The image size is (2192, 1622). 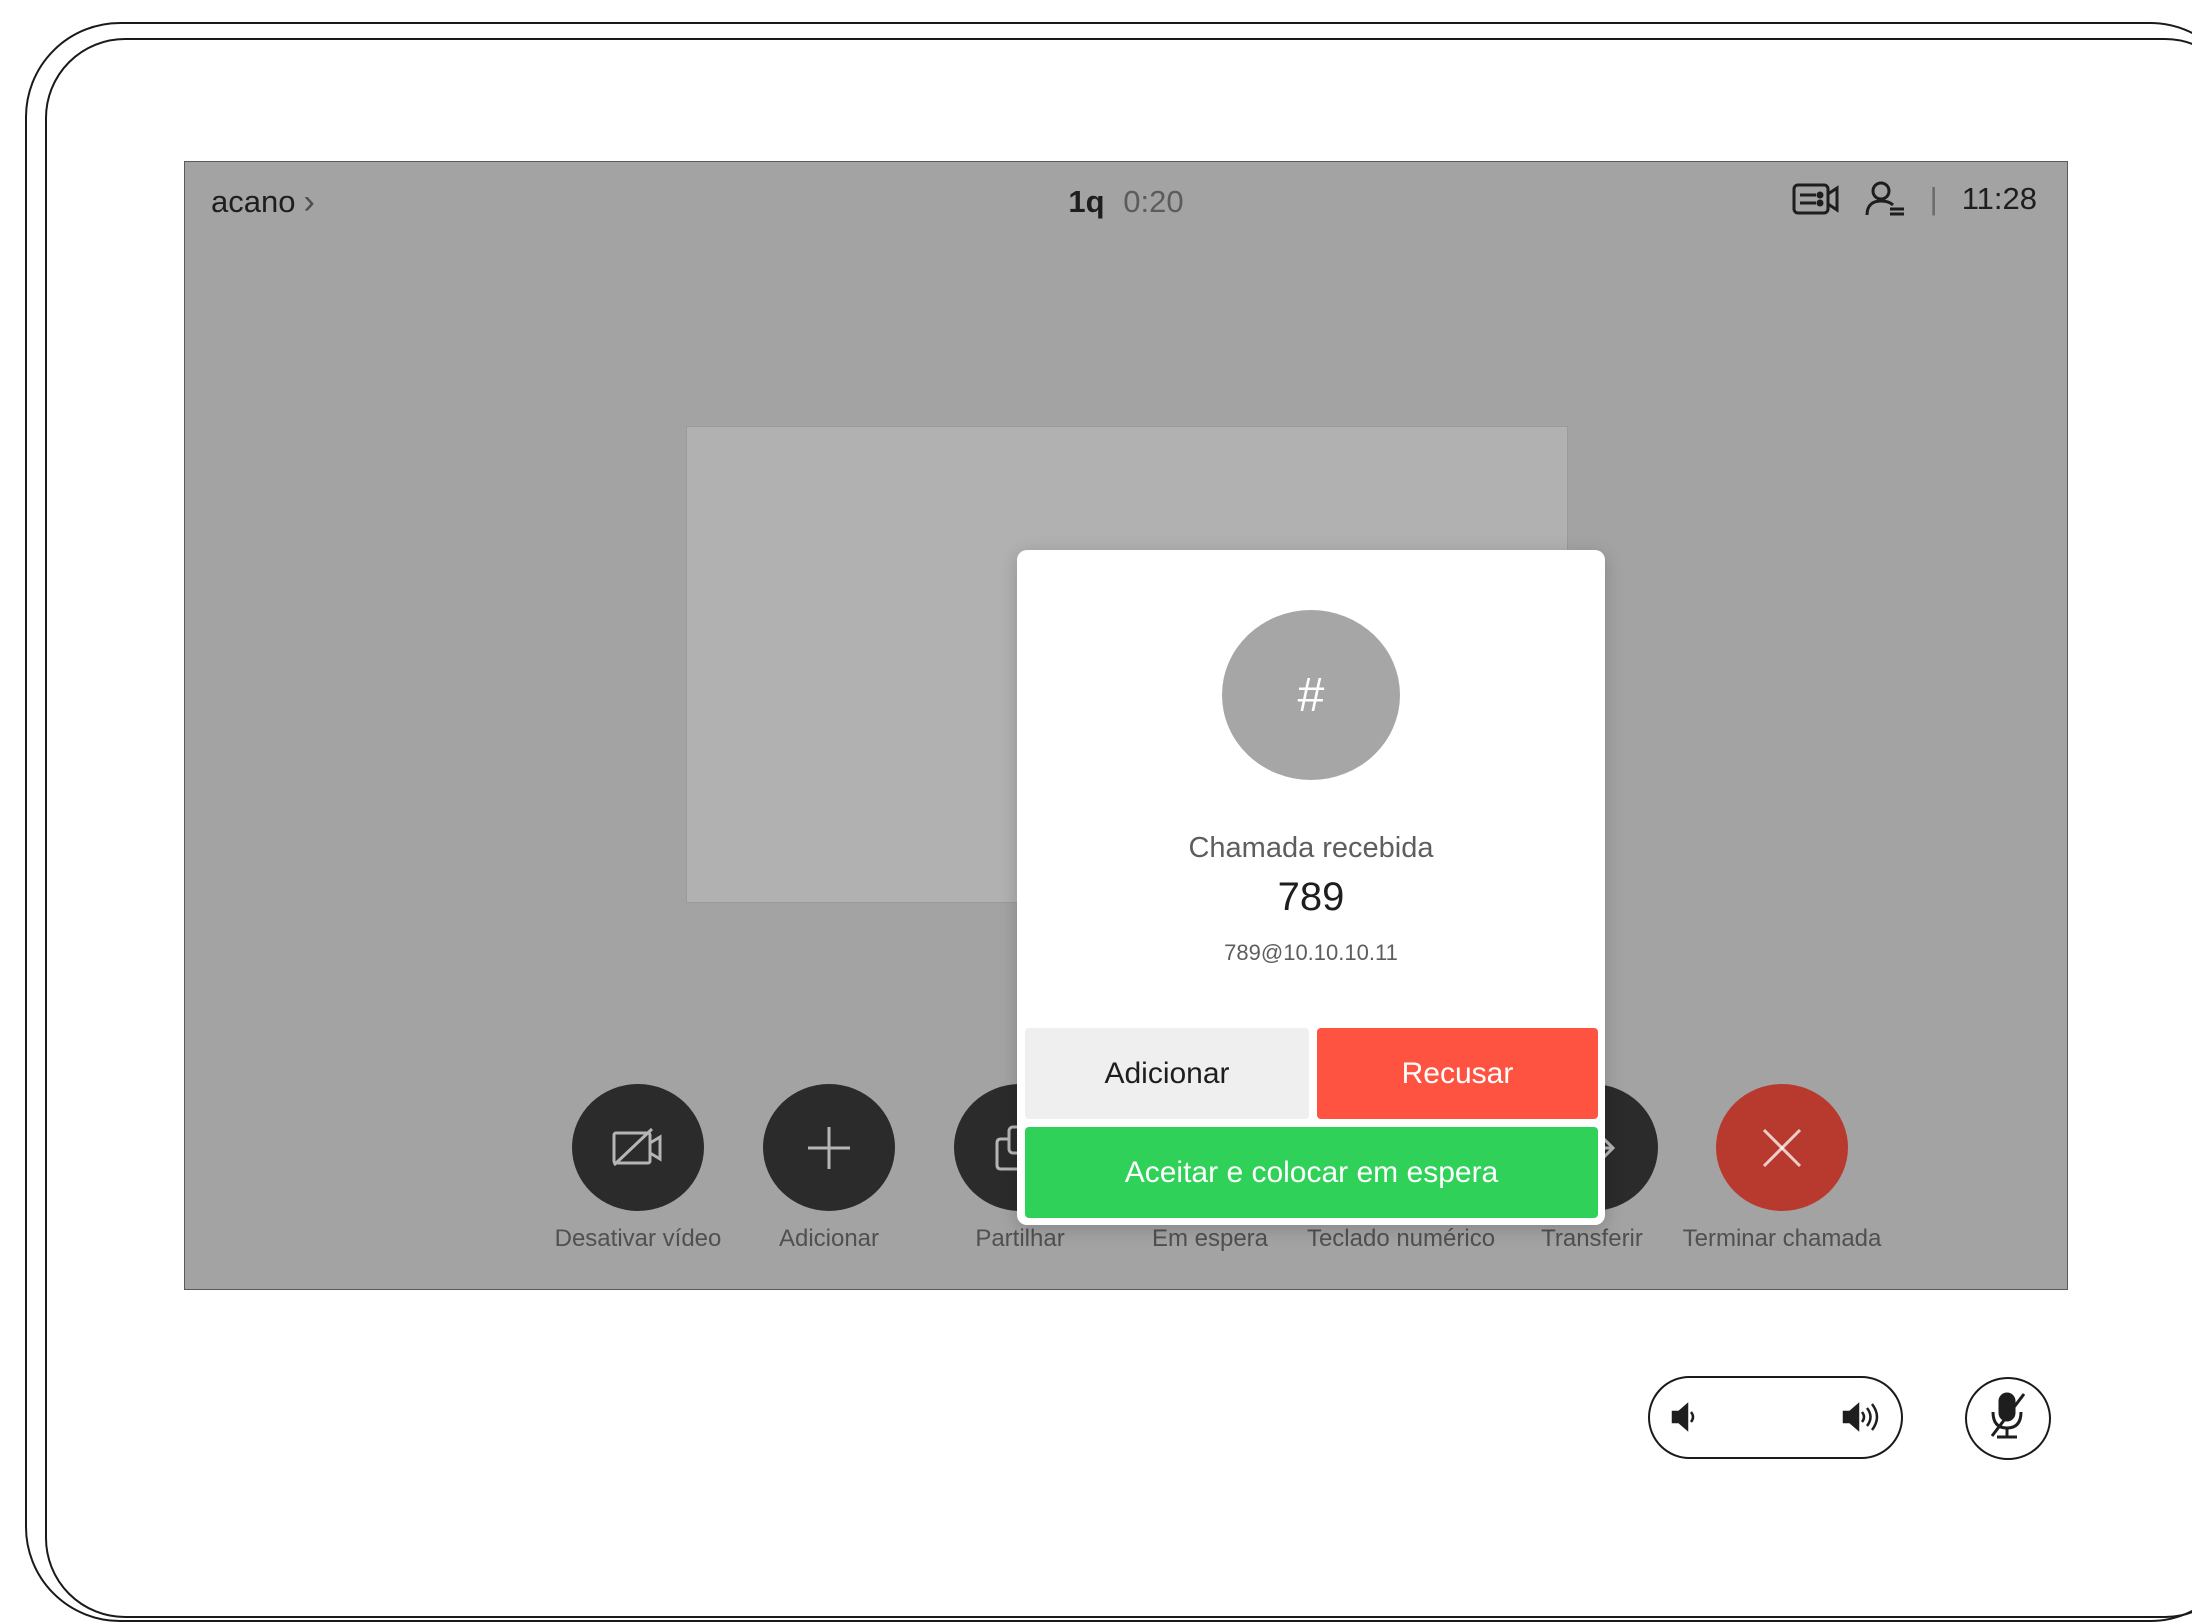 What do you see at coordinates (1210, 1238) in the screenshot?
I see `hold-label: Em espera` at bounding box center [1210, 1238].